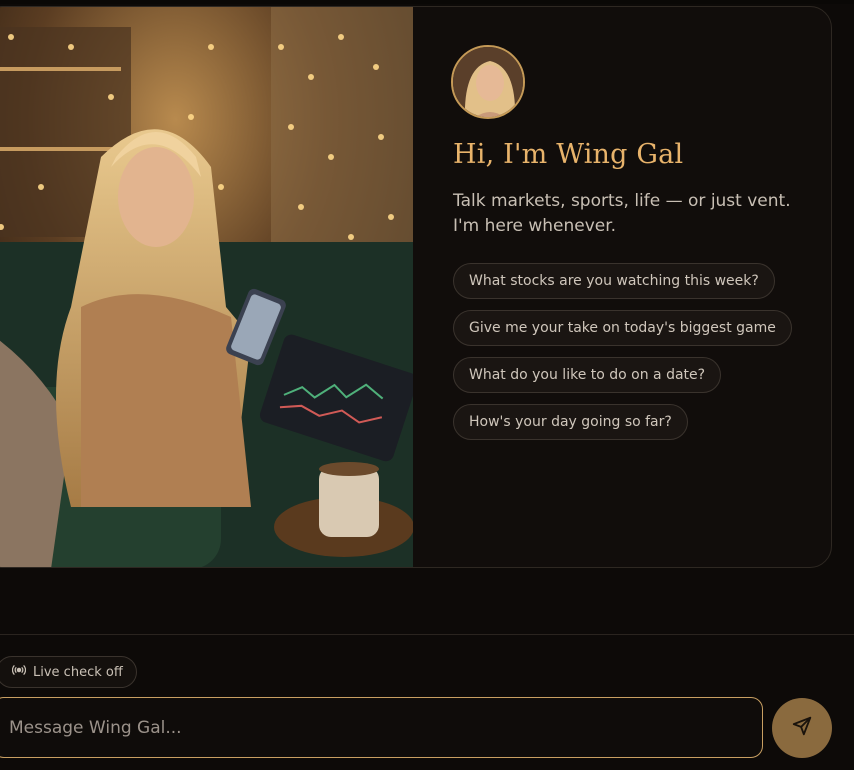  Describe the element at coordinates (427, 2) in the screenshot. I see `top-edge` at that location.